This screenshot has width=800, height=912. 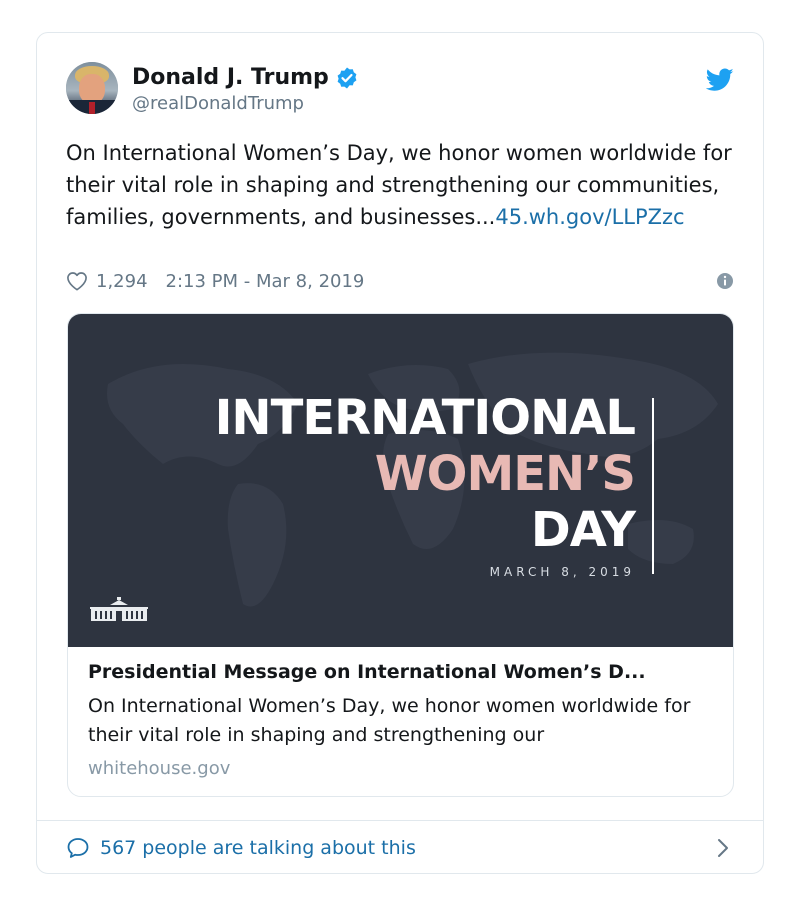 What do you see at coordinates (583, 530) in the screenshot?
I see `banner-line-3: DAY` at bounding box center [583, 530].